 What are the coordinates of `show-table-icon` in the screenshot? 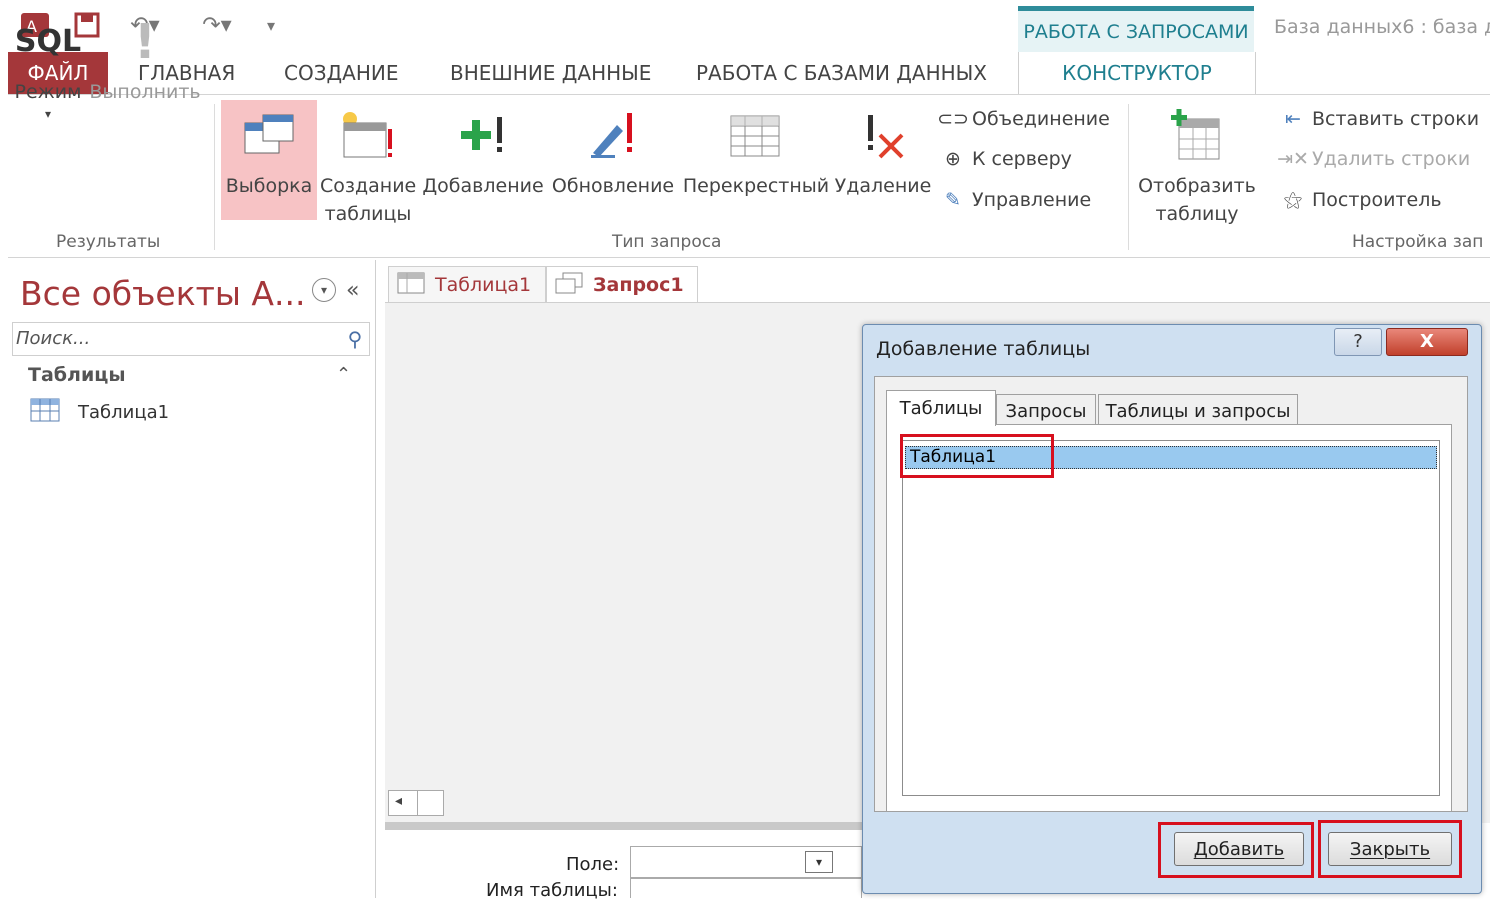 It's located at (1197, 136).